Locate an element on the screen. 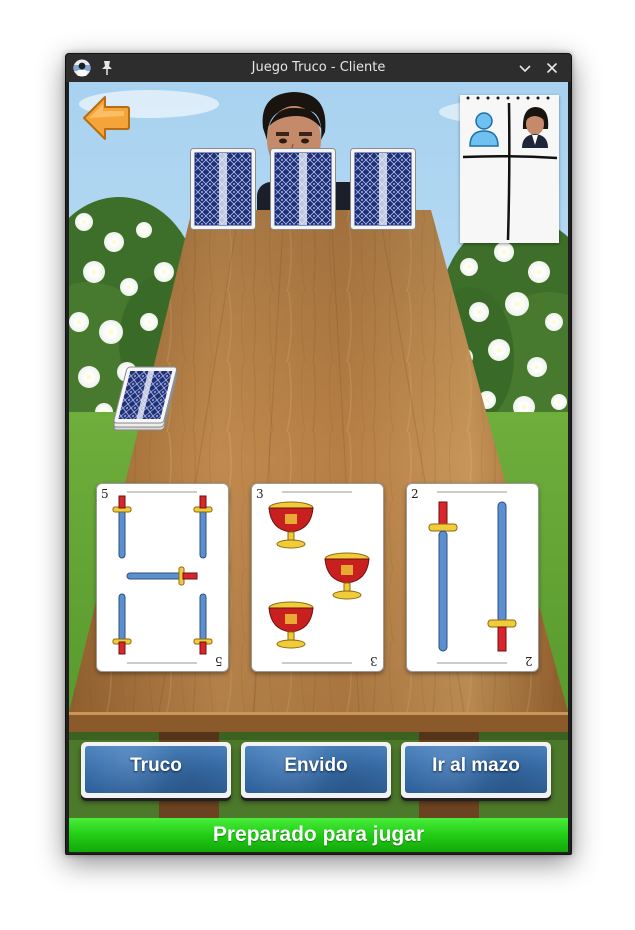 The width and height of the screenshot is (635, 930). status-bar: Preparado para jugar is located at coordinates (318, 835).